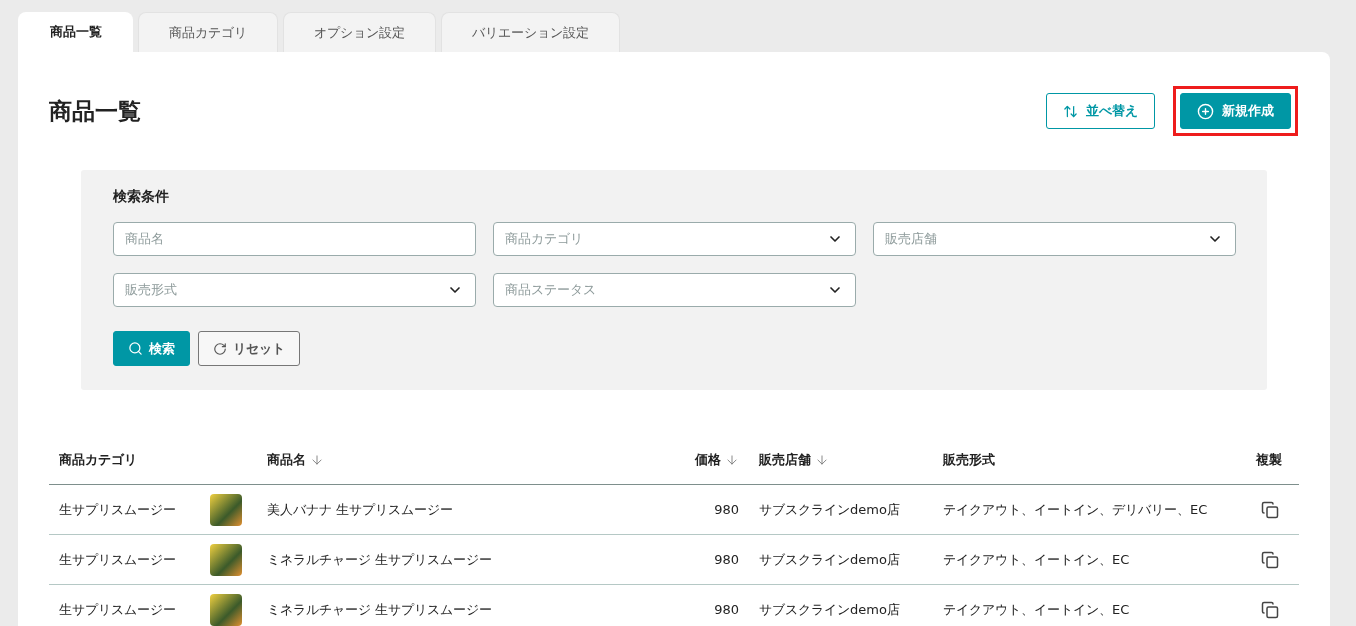 The image size is (1356, 626). Describe the element at coordinates (208, 32) in the screenshot. I see `tab: 商品カテゴリ` at that location.